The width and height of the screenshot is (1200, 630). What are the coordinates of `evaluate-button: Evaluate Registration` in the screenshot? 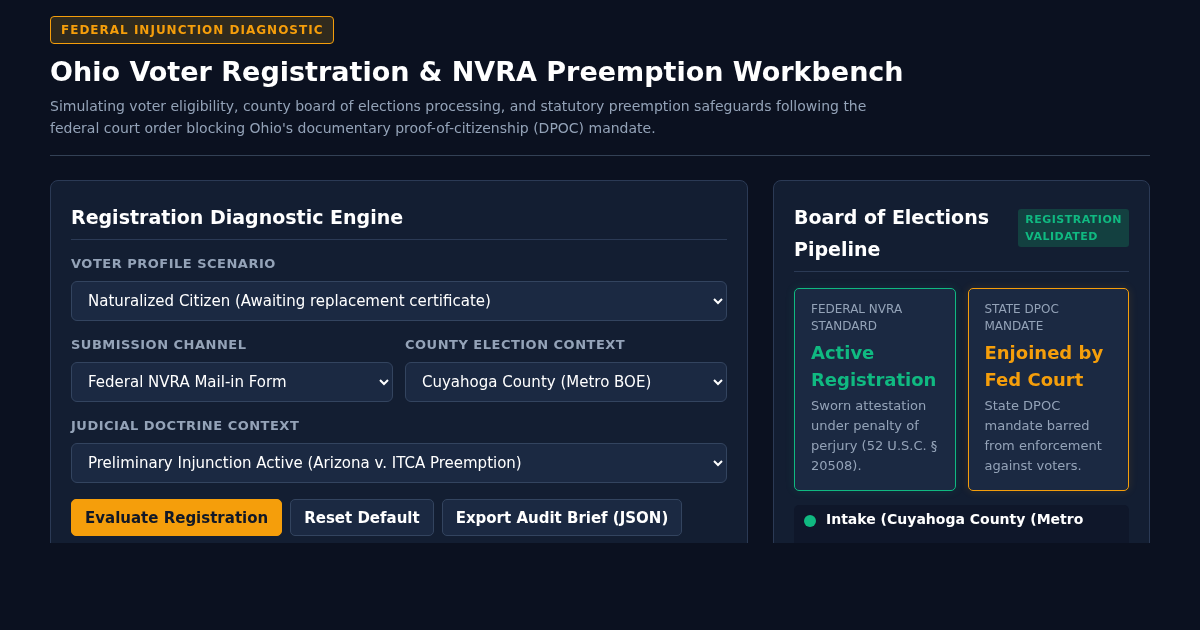 It's located at (177, 517).